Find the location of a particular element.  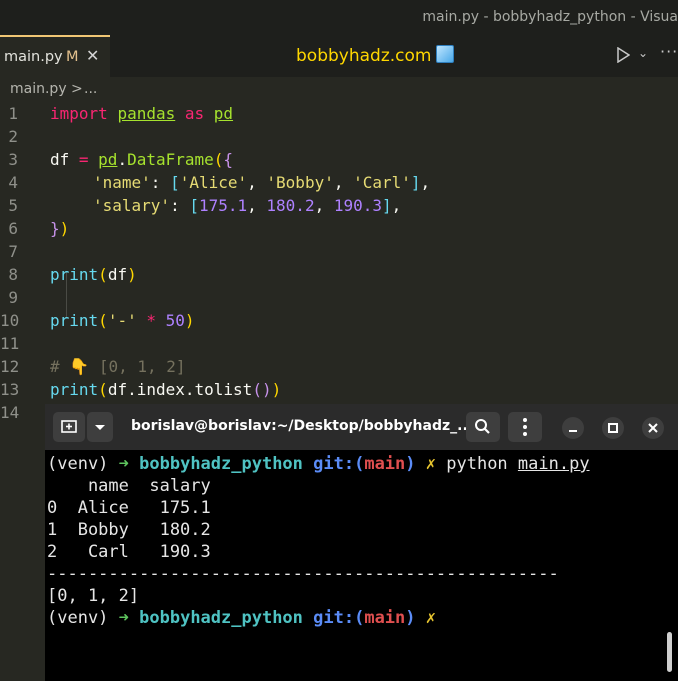

code-line-2: 2 is located at coordinates (339, 138).